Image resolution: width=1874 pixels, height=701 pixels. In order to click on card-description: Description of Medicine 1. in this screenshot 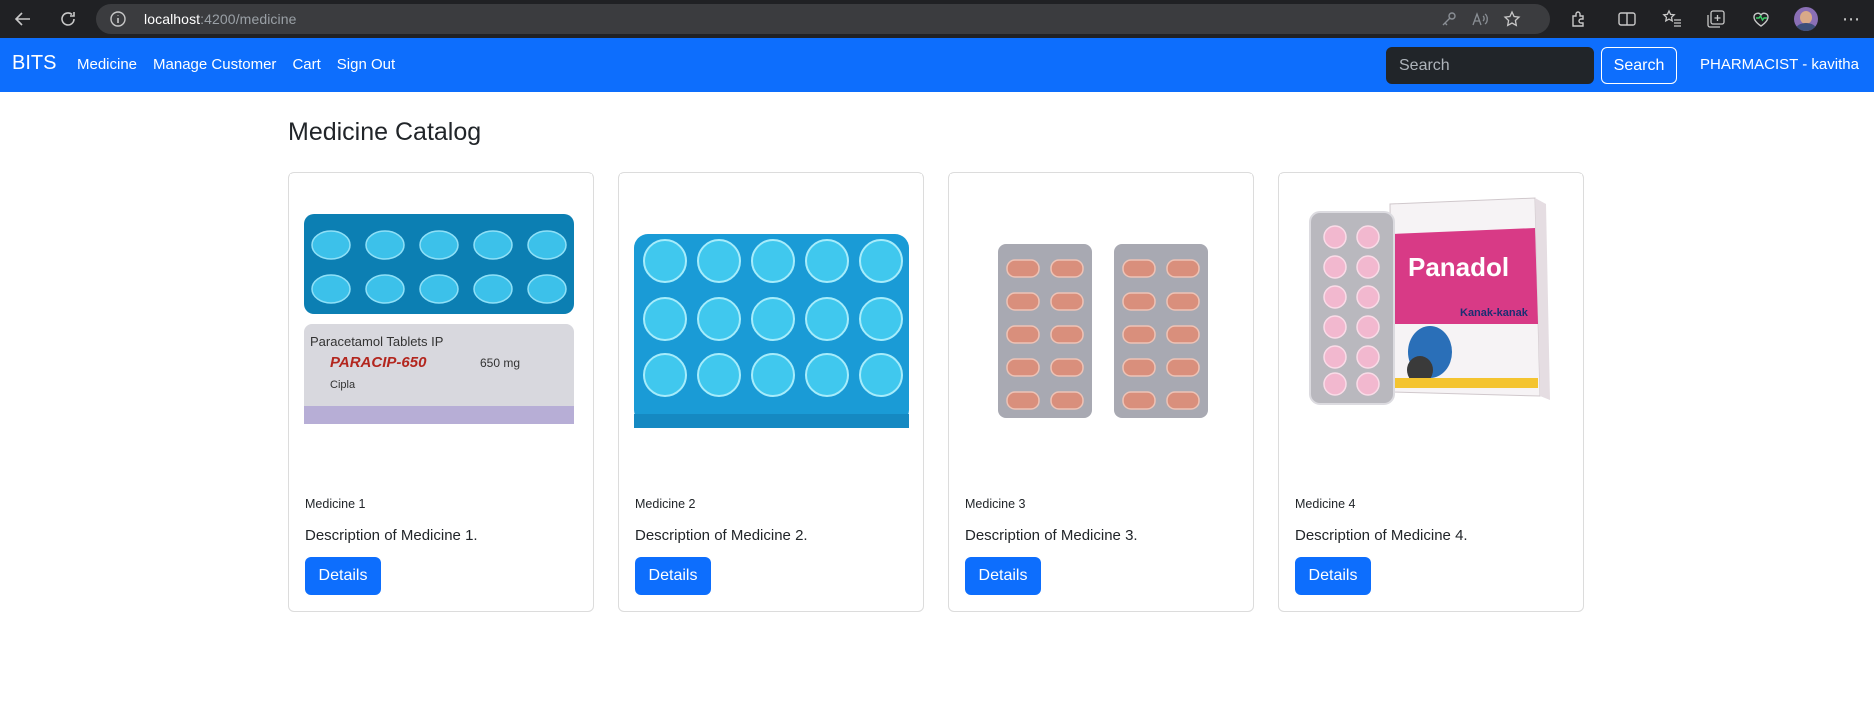, I will do `click(391, 535)`.